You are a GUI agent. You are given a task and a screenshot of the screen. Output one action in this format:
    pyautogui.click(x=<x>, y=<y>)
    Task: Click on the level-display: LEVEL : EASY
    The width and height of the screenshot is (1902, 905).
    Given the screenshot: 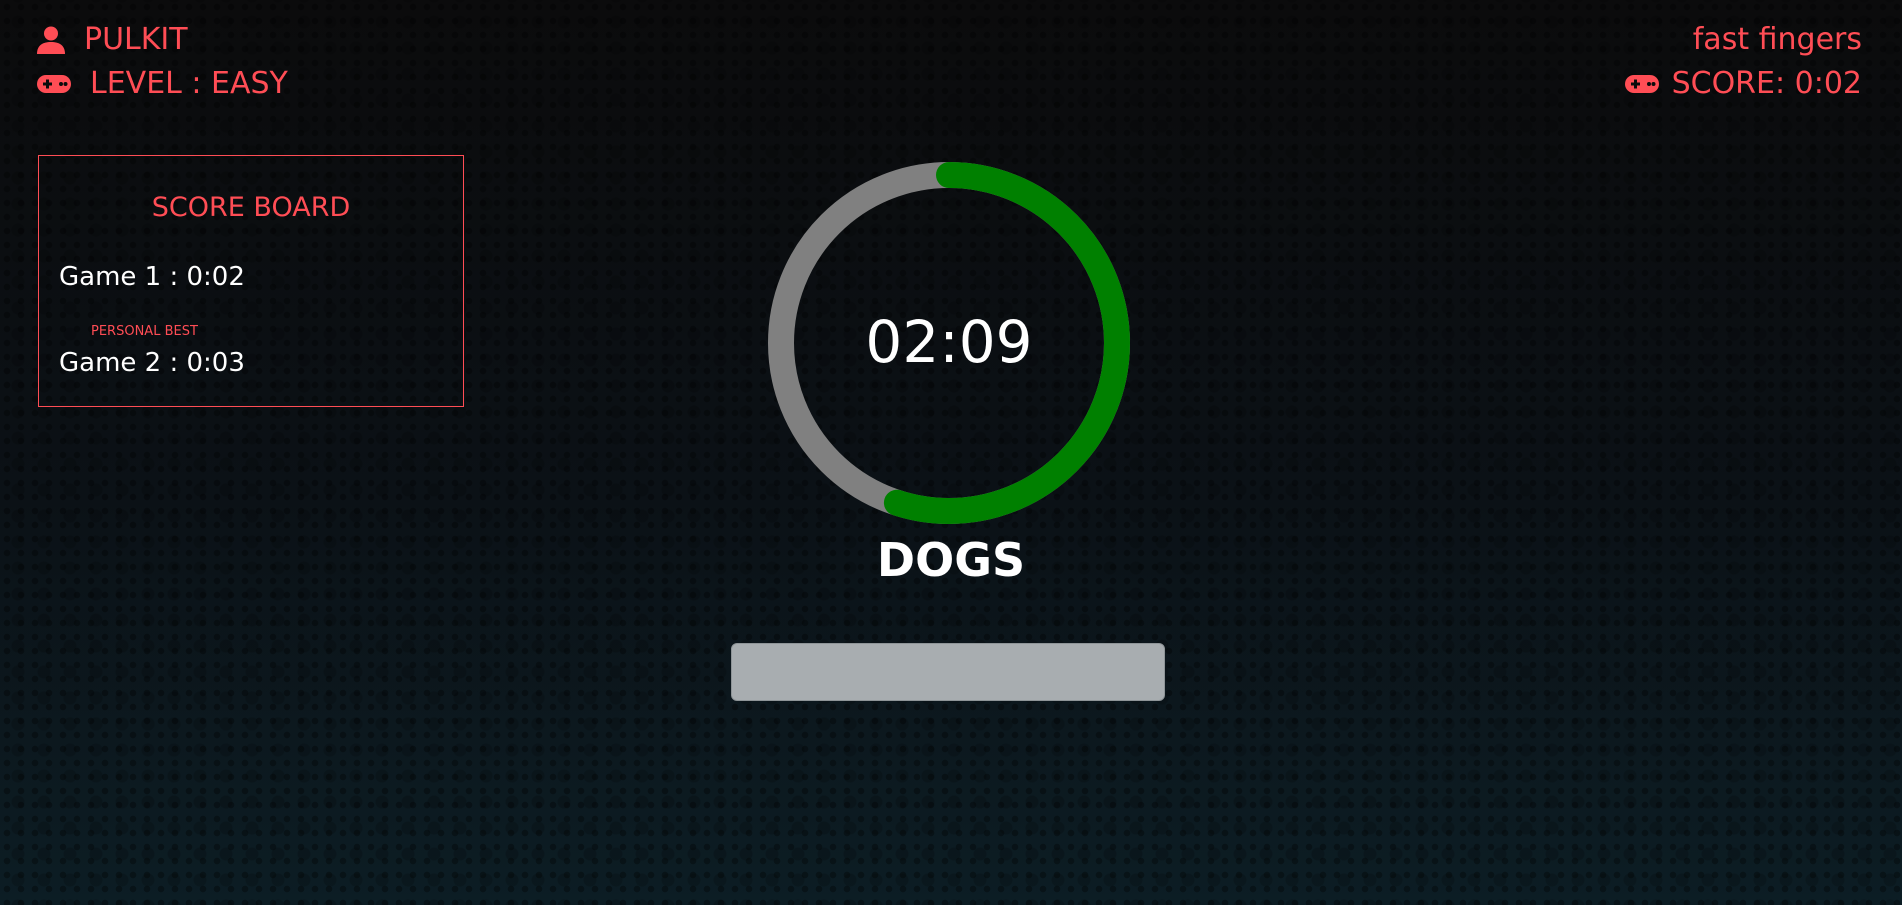 What is the action you would take?
    pyautogui.click(x=162, y=83)
    